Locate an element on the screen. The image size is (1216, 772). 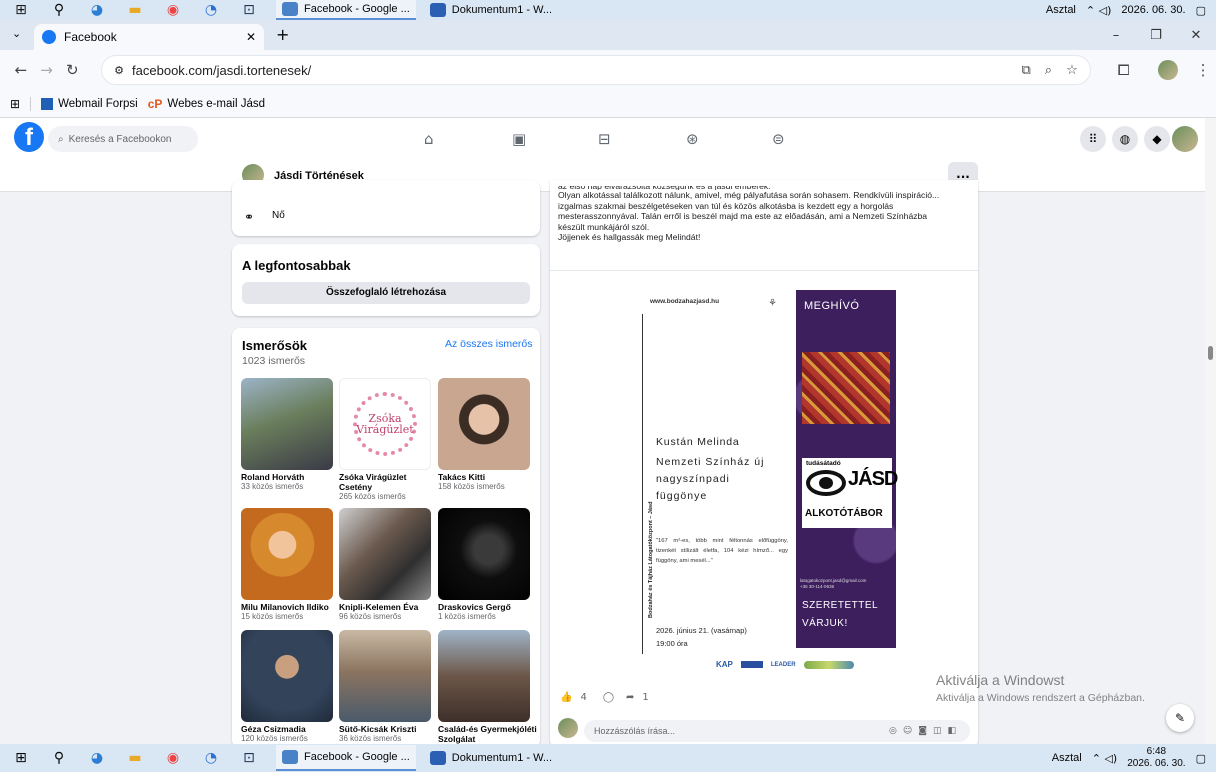
friend-card: Géza Csizmadia 120 közös ismerős is located at coordinates (287, 687).